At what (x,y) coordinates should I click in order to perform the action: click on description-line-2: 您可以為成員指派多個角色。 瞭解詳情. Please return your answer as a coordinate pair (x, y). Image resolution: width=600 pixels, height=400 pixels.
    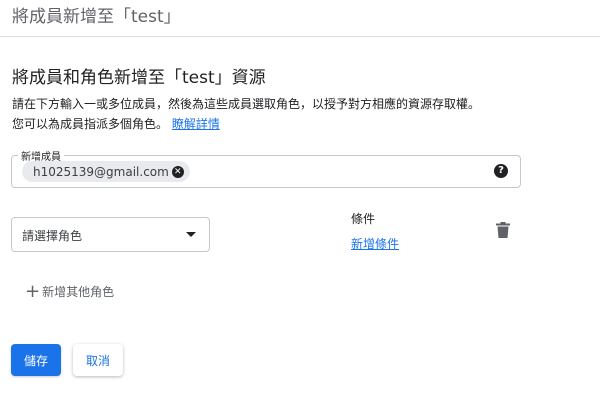
    Looking at the image, I should click on (116, 123).